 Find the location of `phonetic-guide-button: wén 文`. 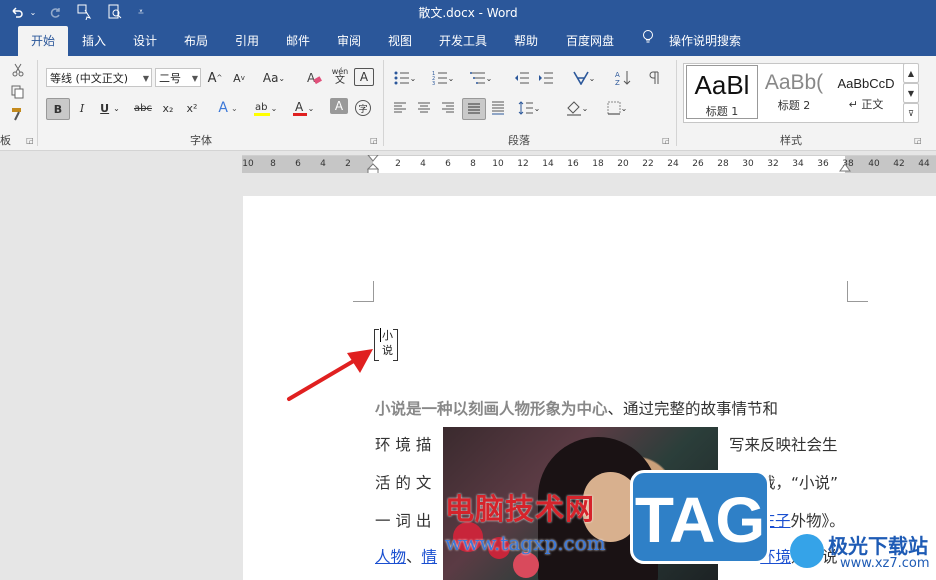

phonetic-guide-button: wén 文 is located at coordinates (340, 76).